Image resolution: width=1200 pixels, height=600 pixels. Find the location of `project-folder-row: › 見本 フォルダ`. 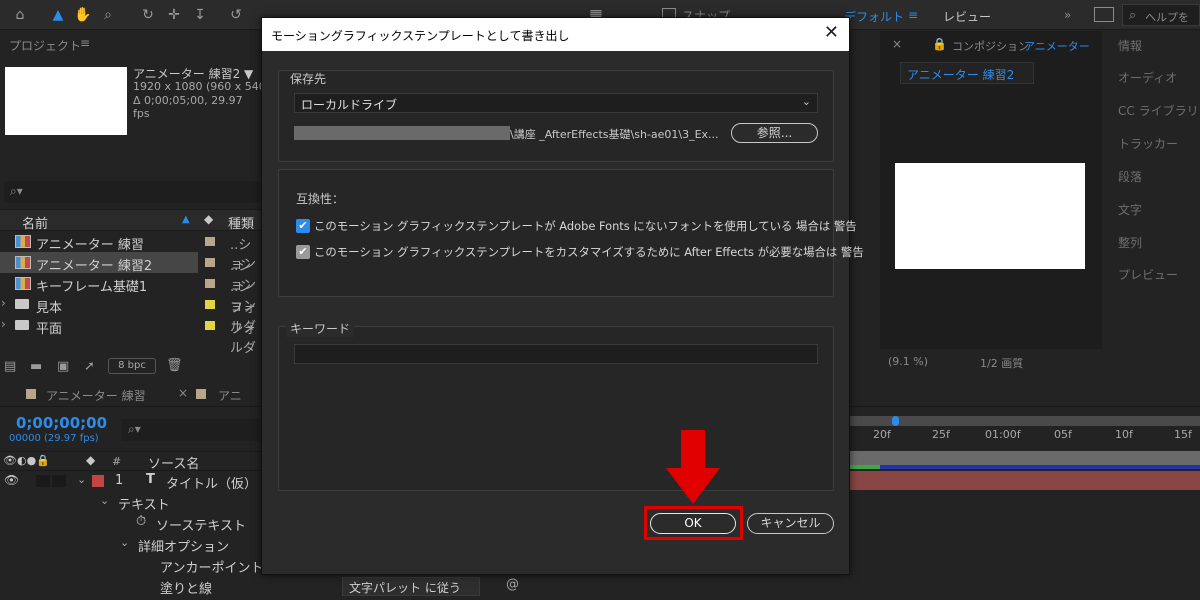

project-folder-row: › 見本 フォルダ is located at coordinates (131, 314).